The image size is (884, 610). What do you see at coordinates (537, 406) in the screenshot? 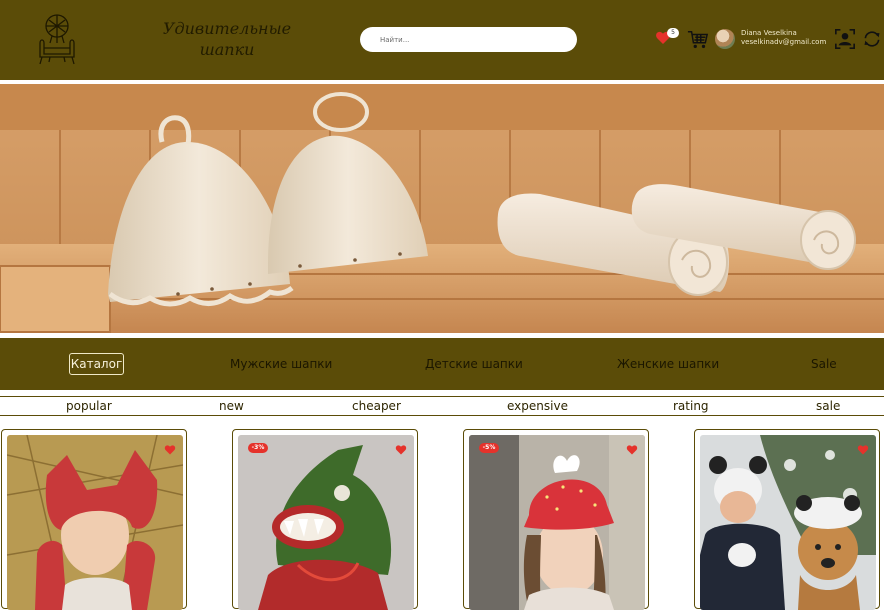
I see `sort-expensive: expensive` at bounding box center [537, 406].